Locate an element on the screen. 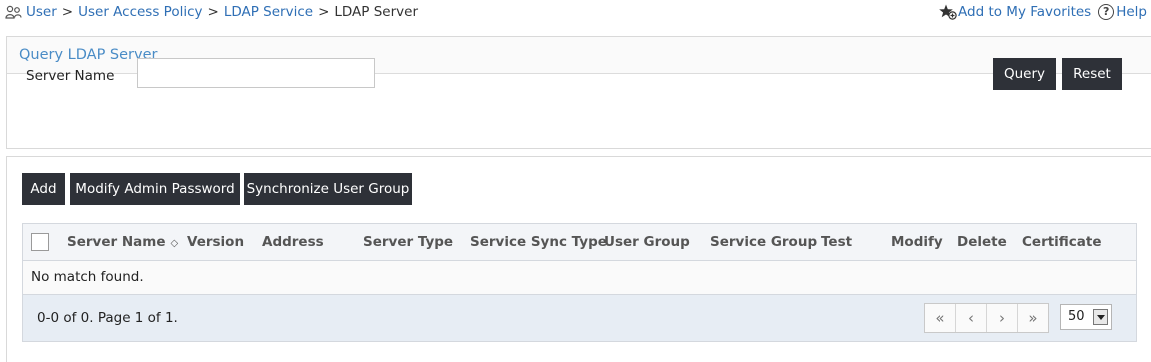 This screenshot has width=1151, height=362. add-favorite-icon is located at coordinates (948, 12).